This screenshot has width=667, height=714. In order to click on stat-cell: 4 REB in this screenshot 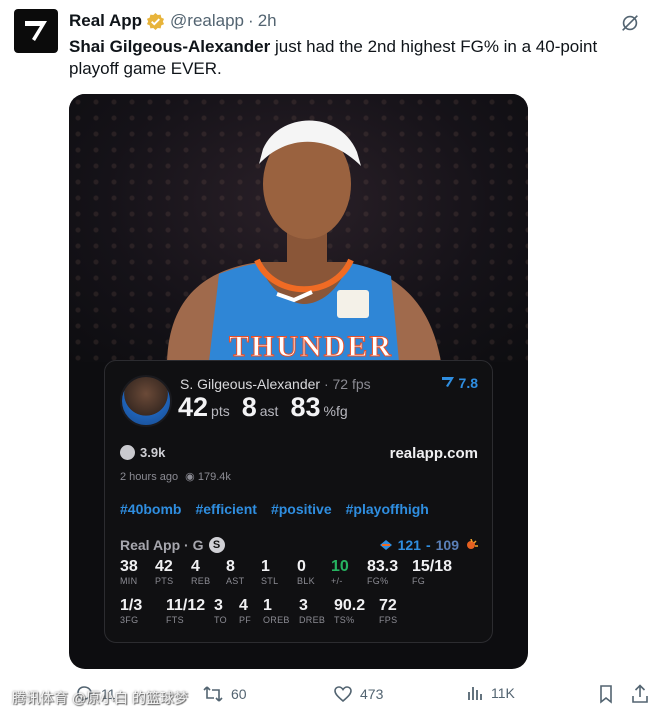, I will do `click(200, 572)`.